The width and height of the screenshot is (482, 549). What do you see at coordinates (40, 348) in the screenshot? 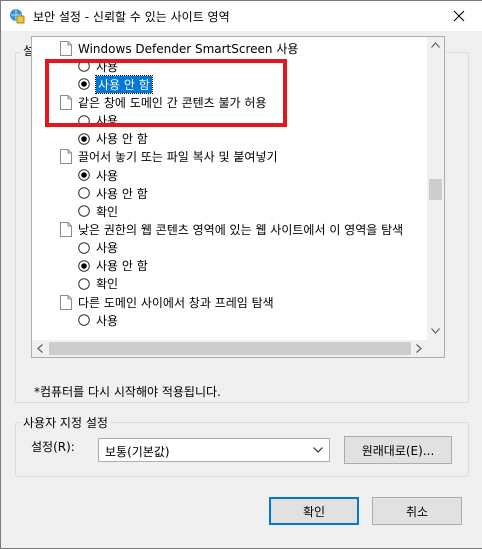
I see `scroll-left-icon` at bounding box center [40, 348].